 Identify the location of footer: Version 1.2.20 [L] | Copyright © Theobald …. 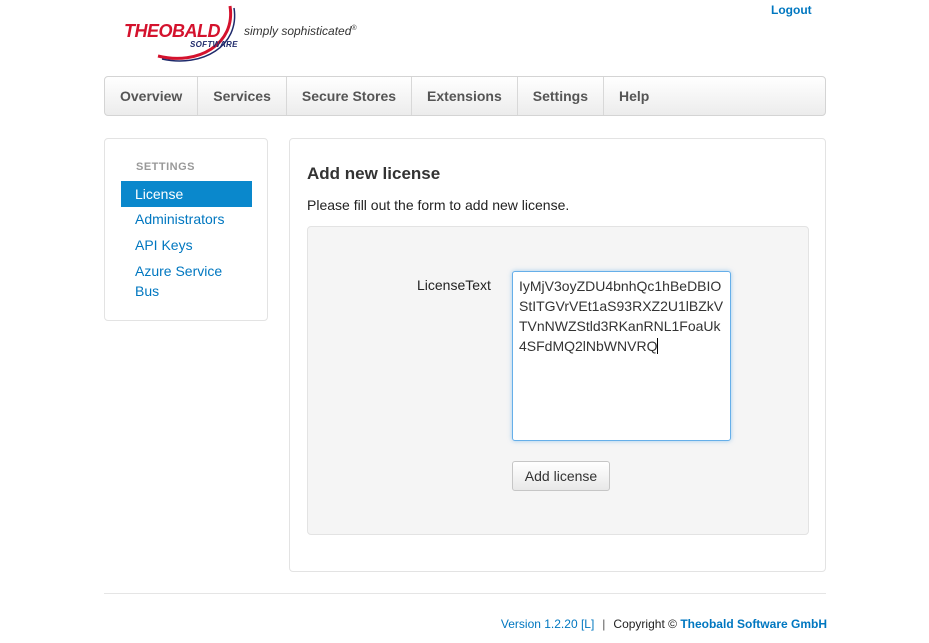
(664, 624).